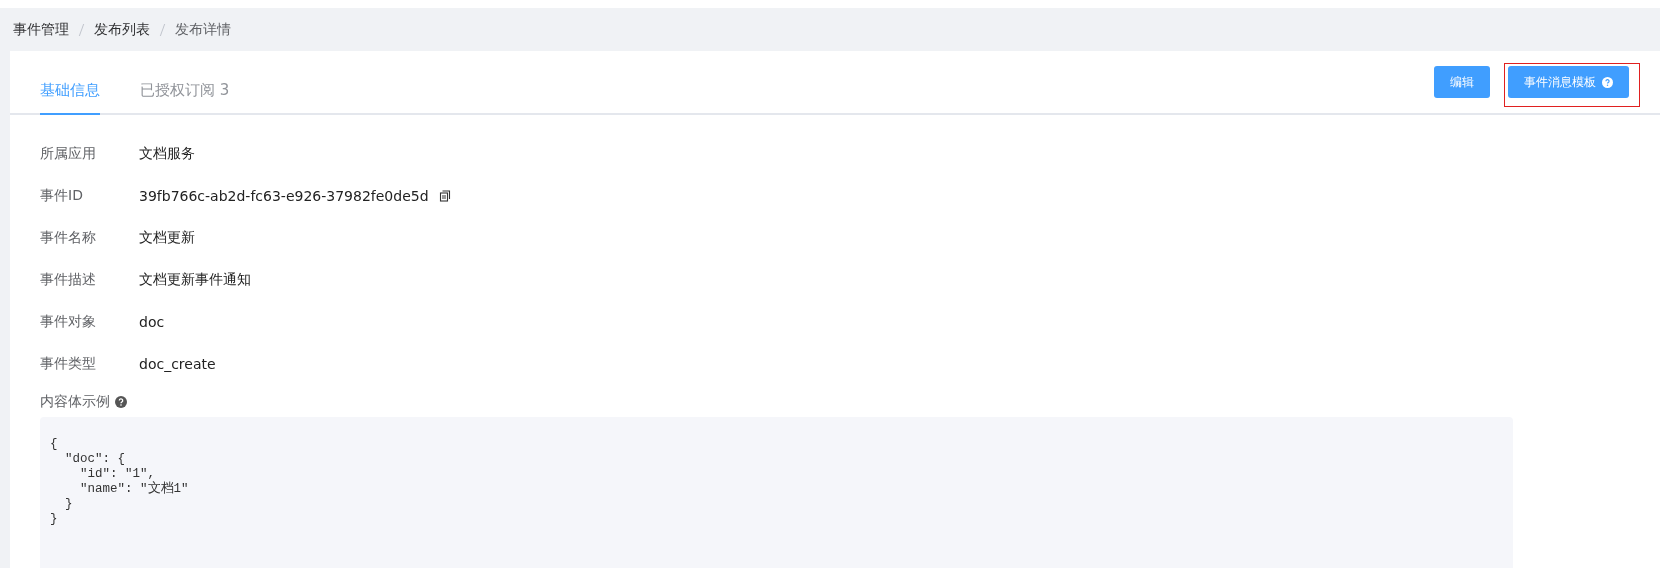 The image size is (1660, 568). Describe the element at coordinates (120, 482) in the screenshot. I see `code-text: { "doc": { "id": "1", "name": "文档1" } }` at that location.